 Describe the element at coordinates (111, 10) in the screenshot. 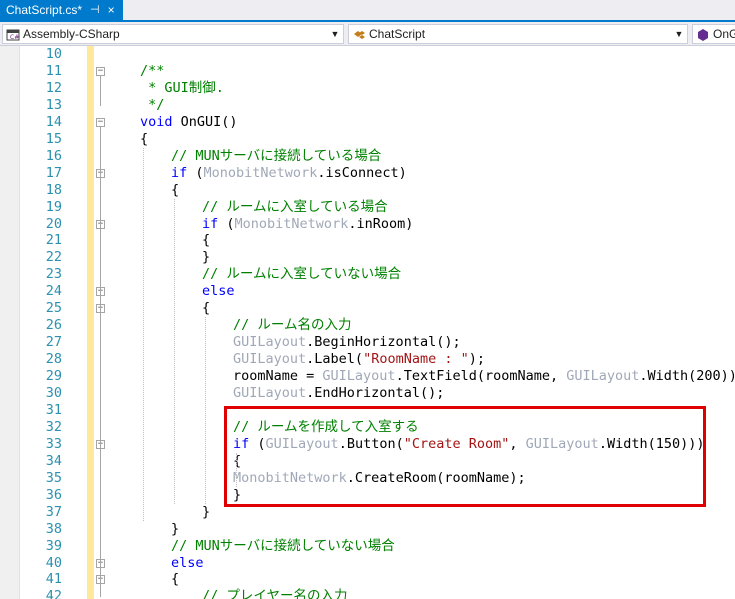

I see `close-icon: ×` at that location.